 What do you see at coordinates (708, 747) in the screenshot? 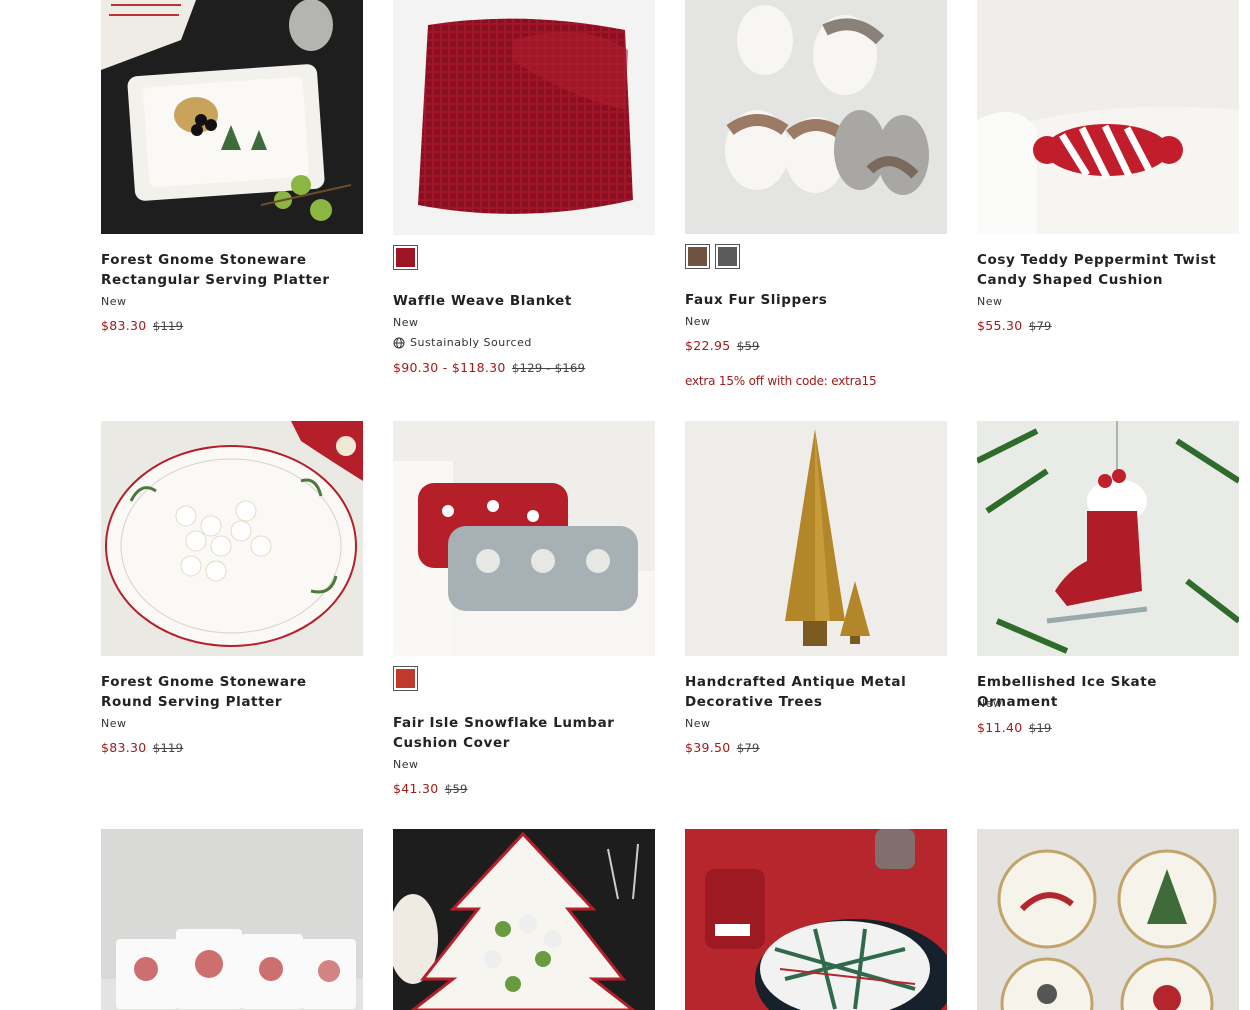
I see `sale-price: $39.50` at bounding box center [708, 747].